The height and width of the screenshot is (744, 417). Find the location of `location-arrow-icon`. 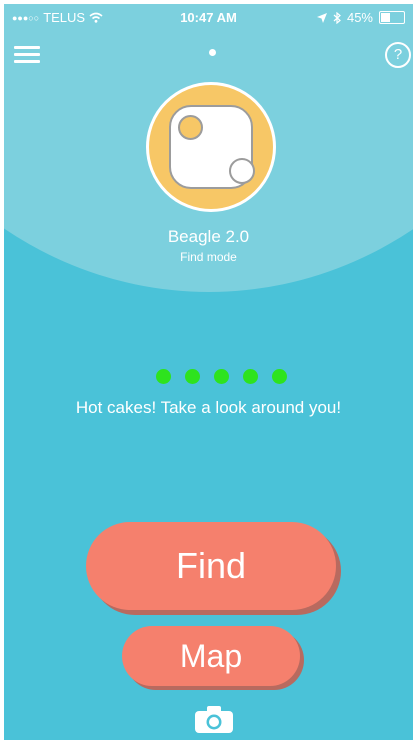

location-arrow-icon is located at coordinates (321, 17).